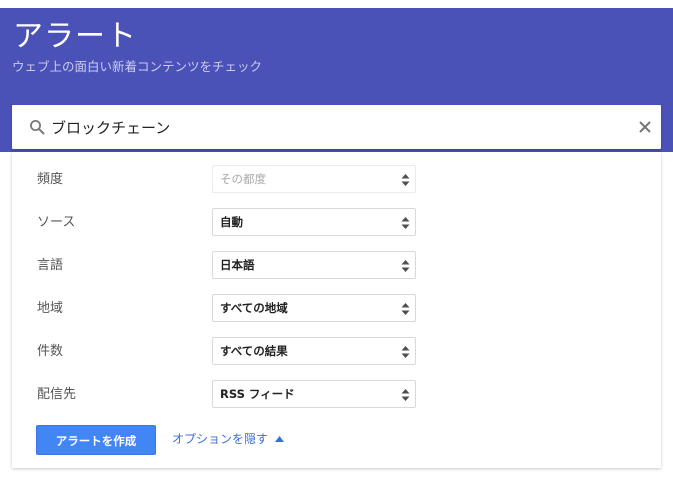 The height and width of the screenshot is (480, 673). I want to click on close-icon, so click(645, 127).